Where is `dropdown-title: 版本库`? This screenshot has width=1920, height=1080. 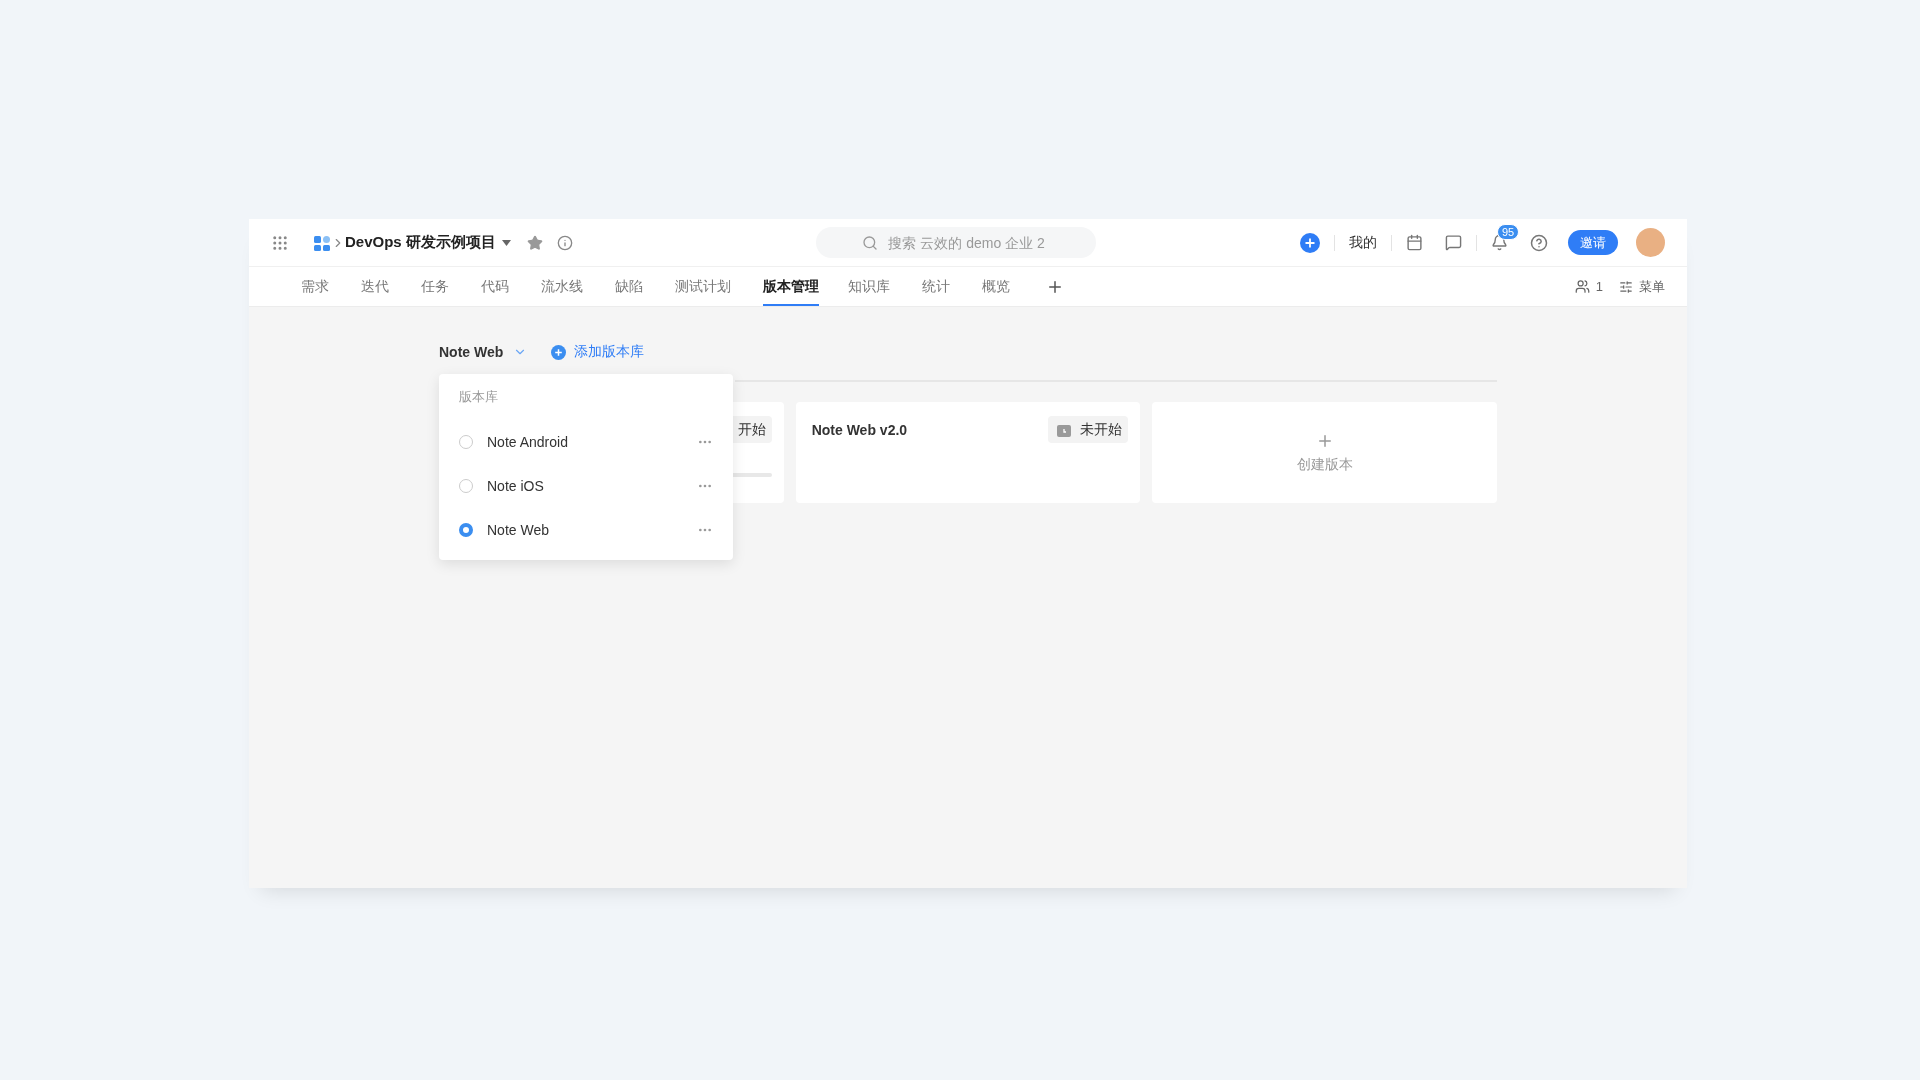 dropdown-title: 版本库 is located at coordinates (478, 397).